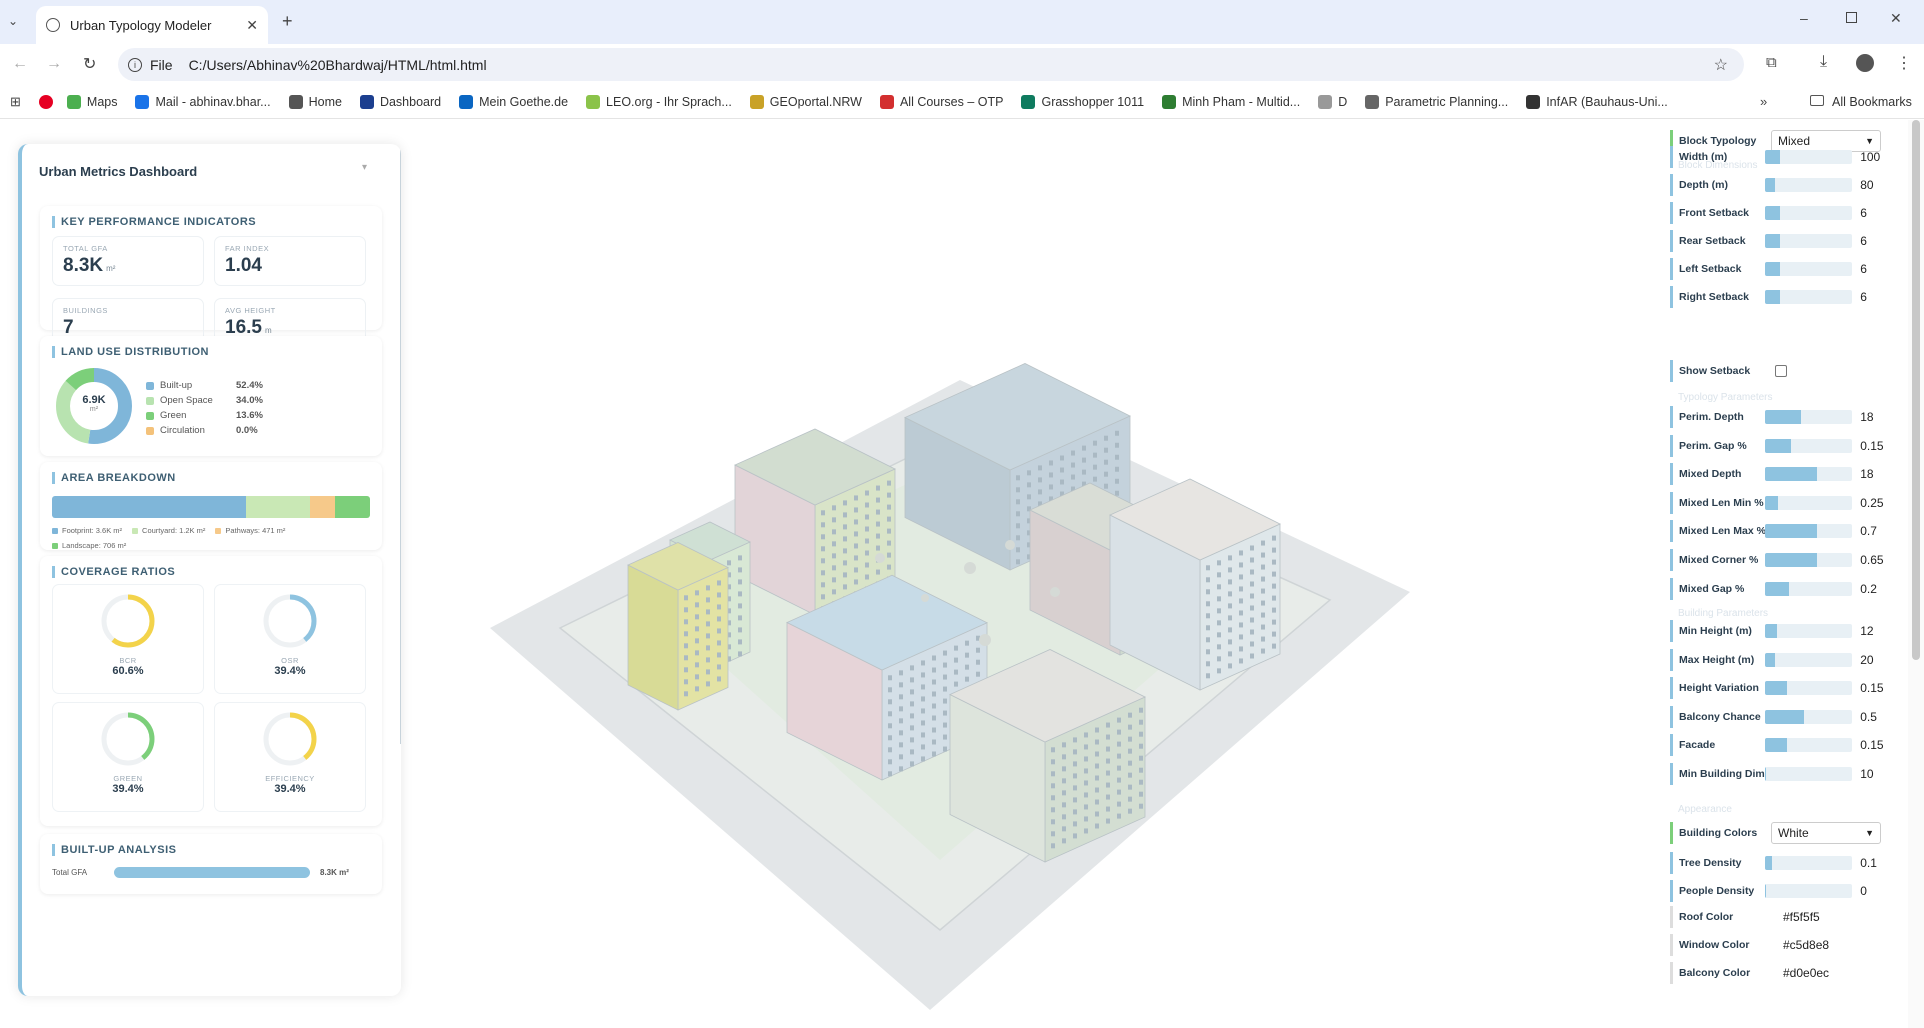  What do you see at coordinates (1877, 185) in the screenshot?
I see `slider-value-input: 80` at bounding box center [1877, 185].